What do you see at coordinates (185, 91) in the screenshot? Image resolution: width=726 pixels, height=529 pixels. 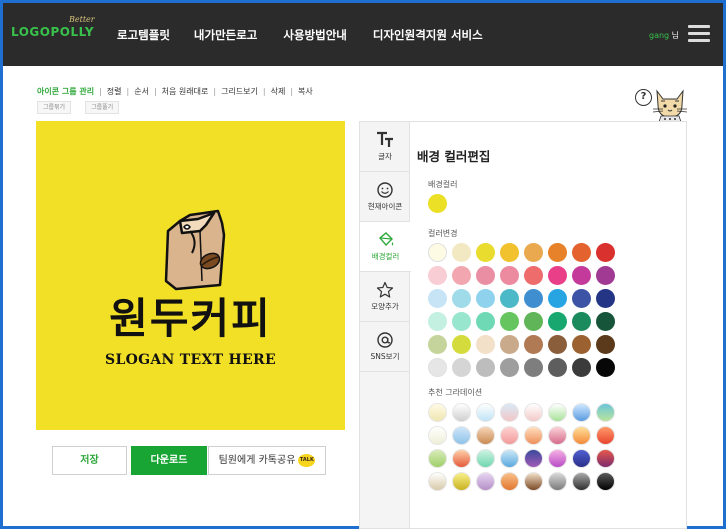 I see `toolbar-reset: 처음 원래대로` at bounding box center [185, 91].